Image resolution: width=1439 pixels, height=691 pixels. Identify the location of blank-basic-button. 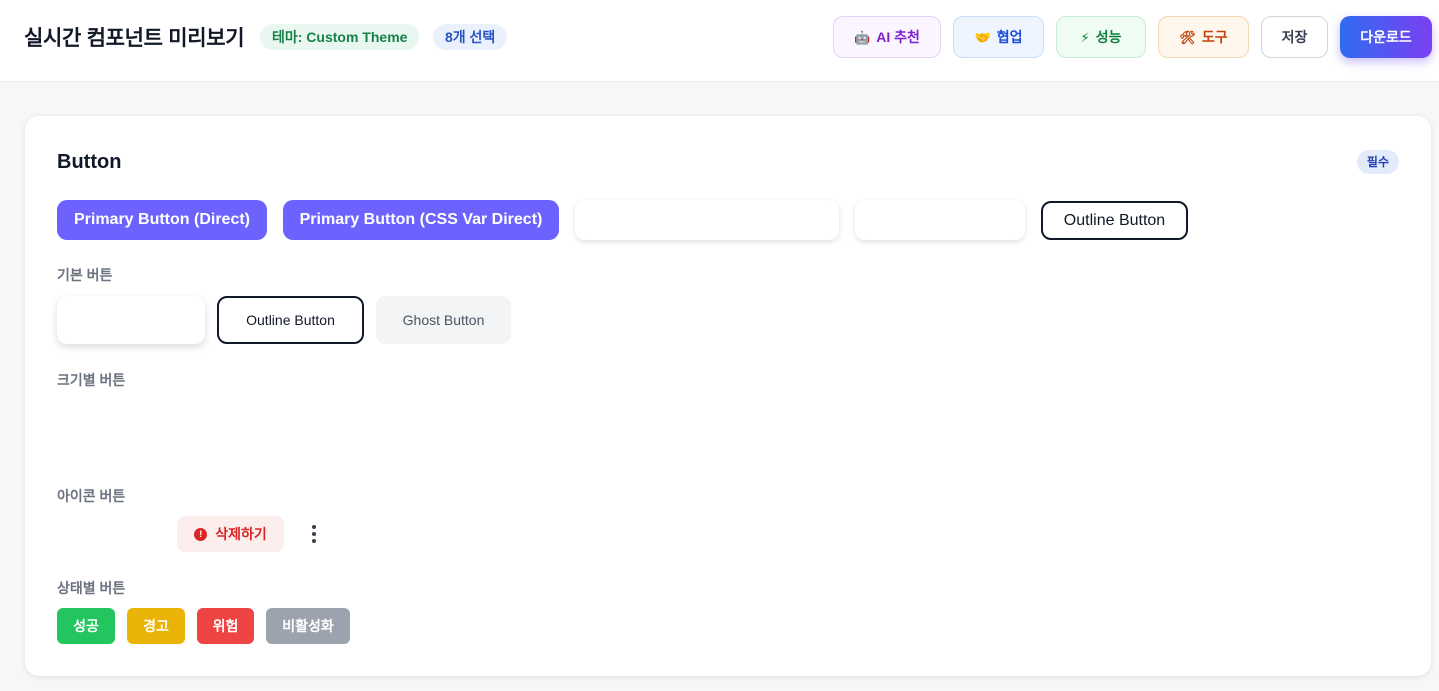
(131, 320).